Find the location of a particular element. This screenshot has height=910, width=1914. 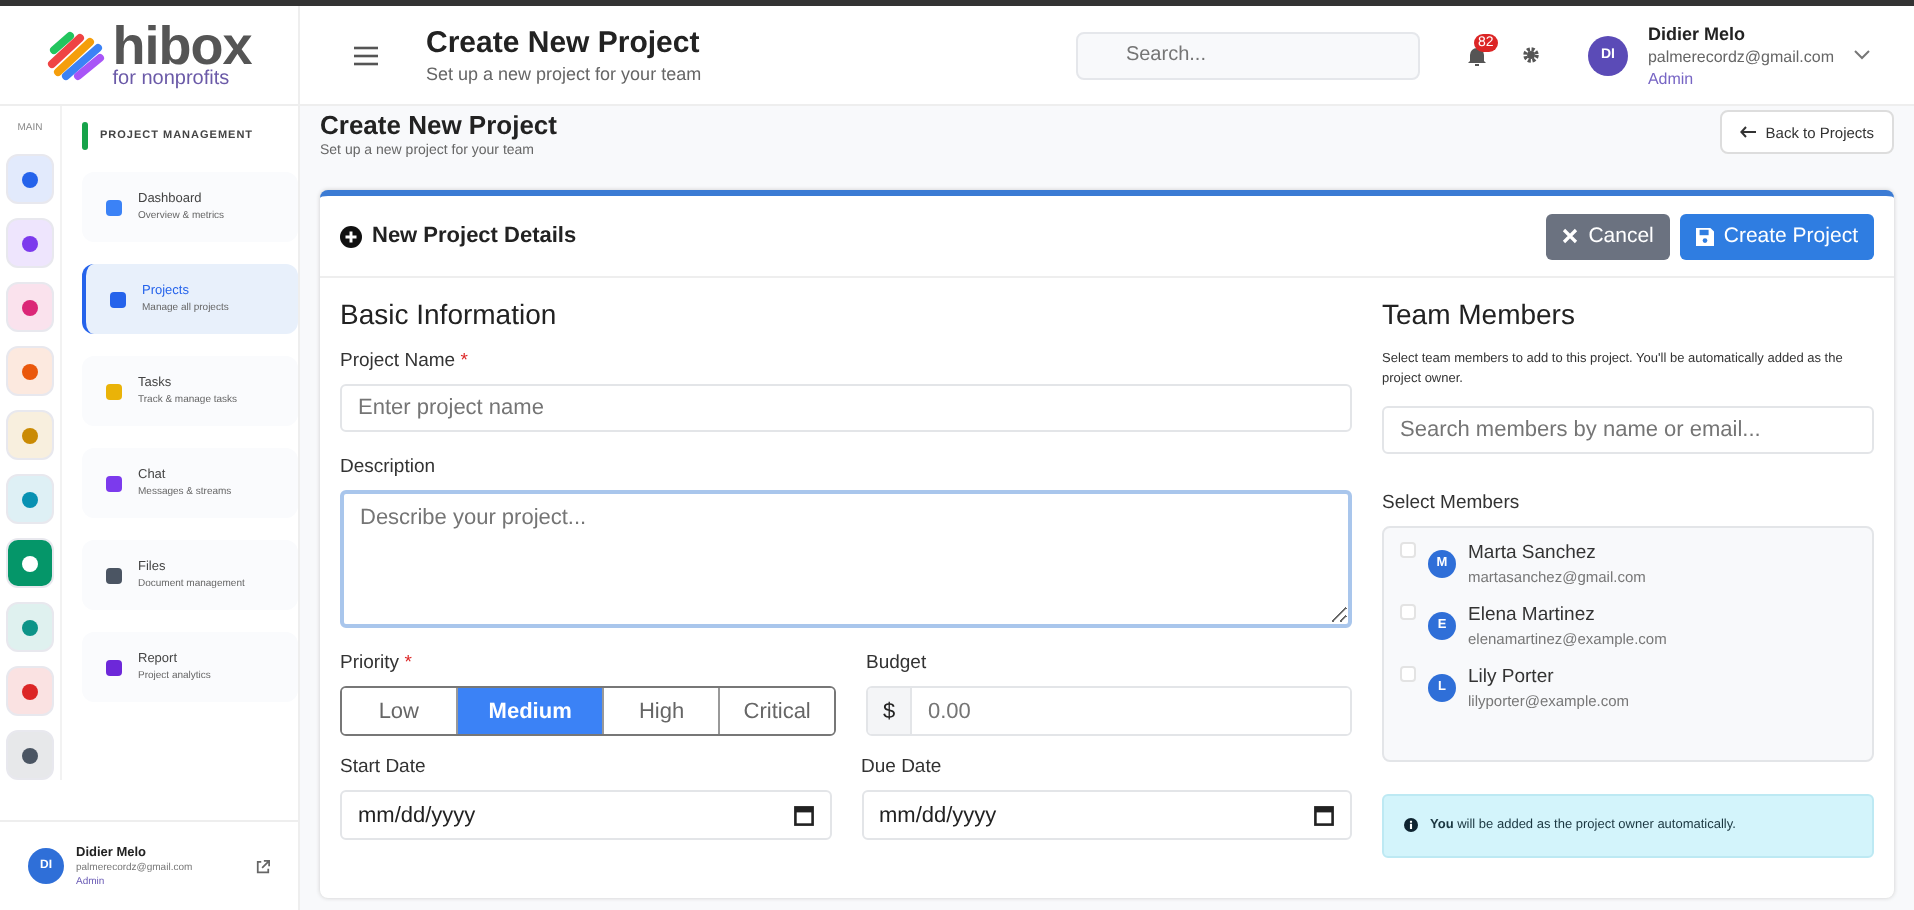

chevron-down-icon is located at coordinates (1862, 55).